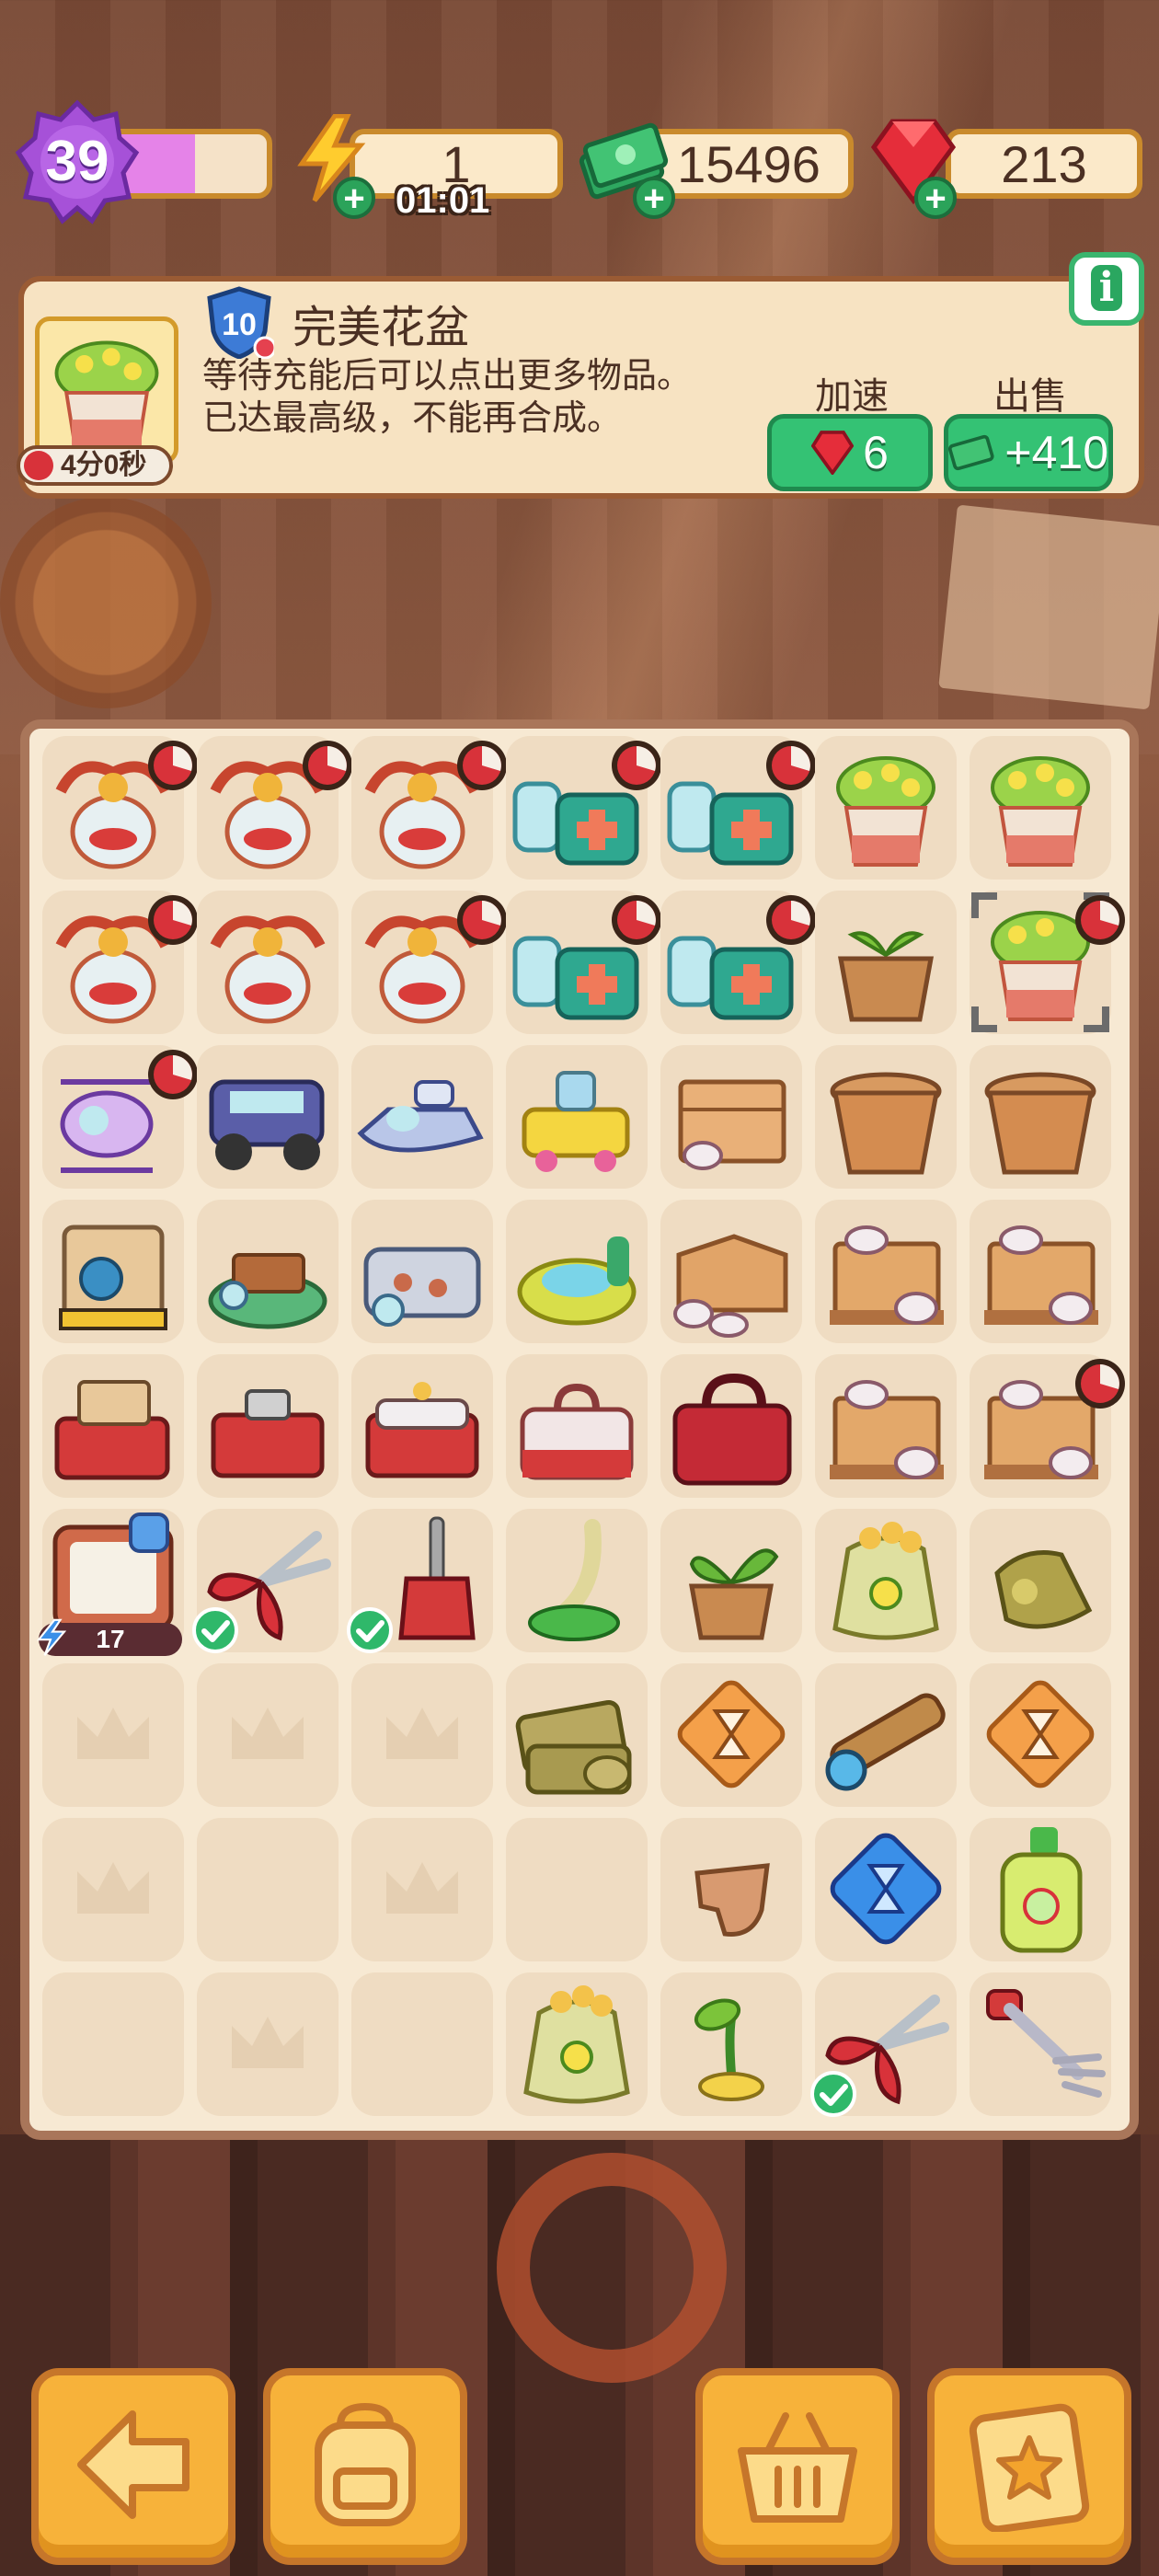 Image resolution: width=1159 pixels, height=2576 pixels. I want to click on sack-pile-icon, so click(573, 1747).